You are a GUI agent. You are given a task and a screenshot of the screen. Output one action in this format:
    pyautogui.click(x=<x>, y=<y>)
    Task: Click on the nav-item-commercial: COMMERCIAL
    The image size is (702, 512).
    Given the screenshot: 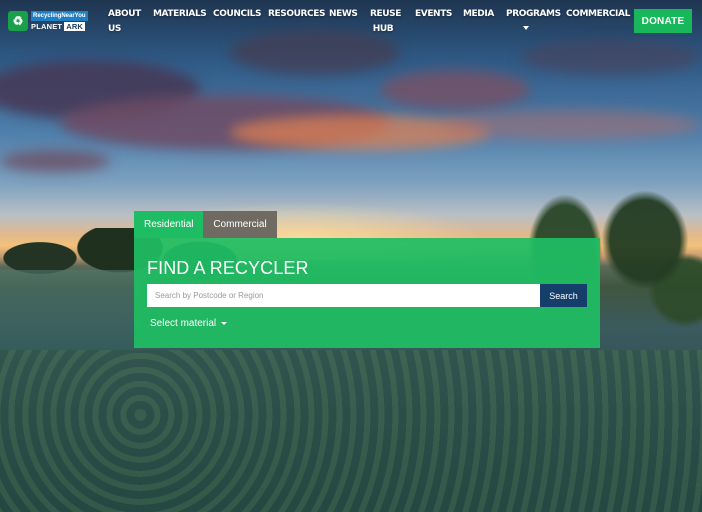 What is the action you would take?
    pyautogui.click(x=598, y=14)
    